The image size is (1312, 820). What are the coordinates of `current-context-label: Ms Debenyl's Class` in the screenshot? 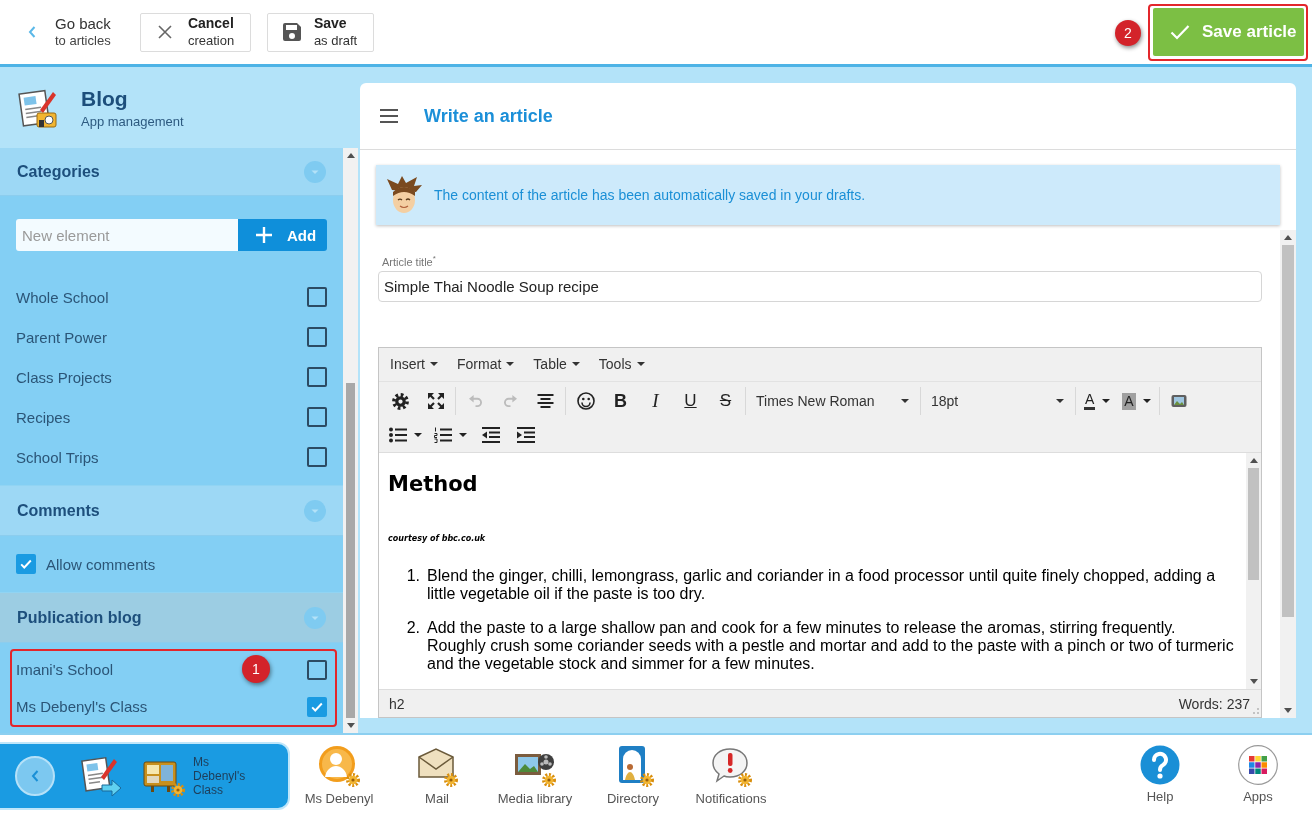 It's located at (220, 776).